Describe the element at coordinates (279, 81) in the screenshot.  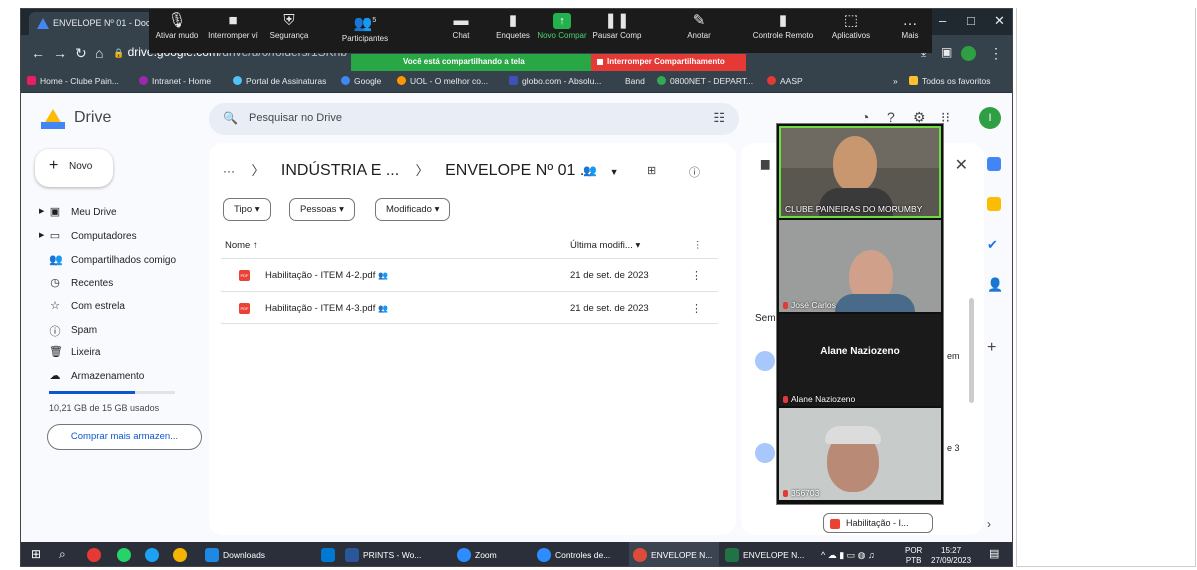
I see `bookmark-portal: Portal de Assinaturas` at that location.